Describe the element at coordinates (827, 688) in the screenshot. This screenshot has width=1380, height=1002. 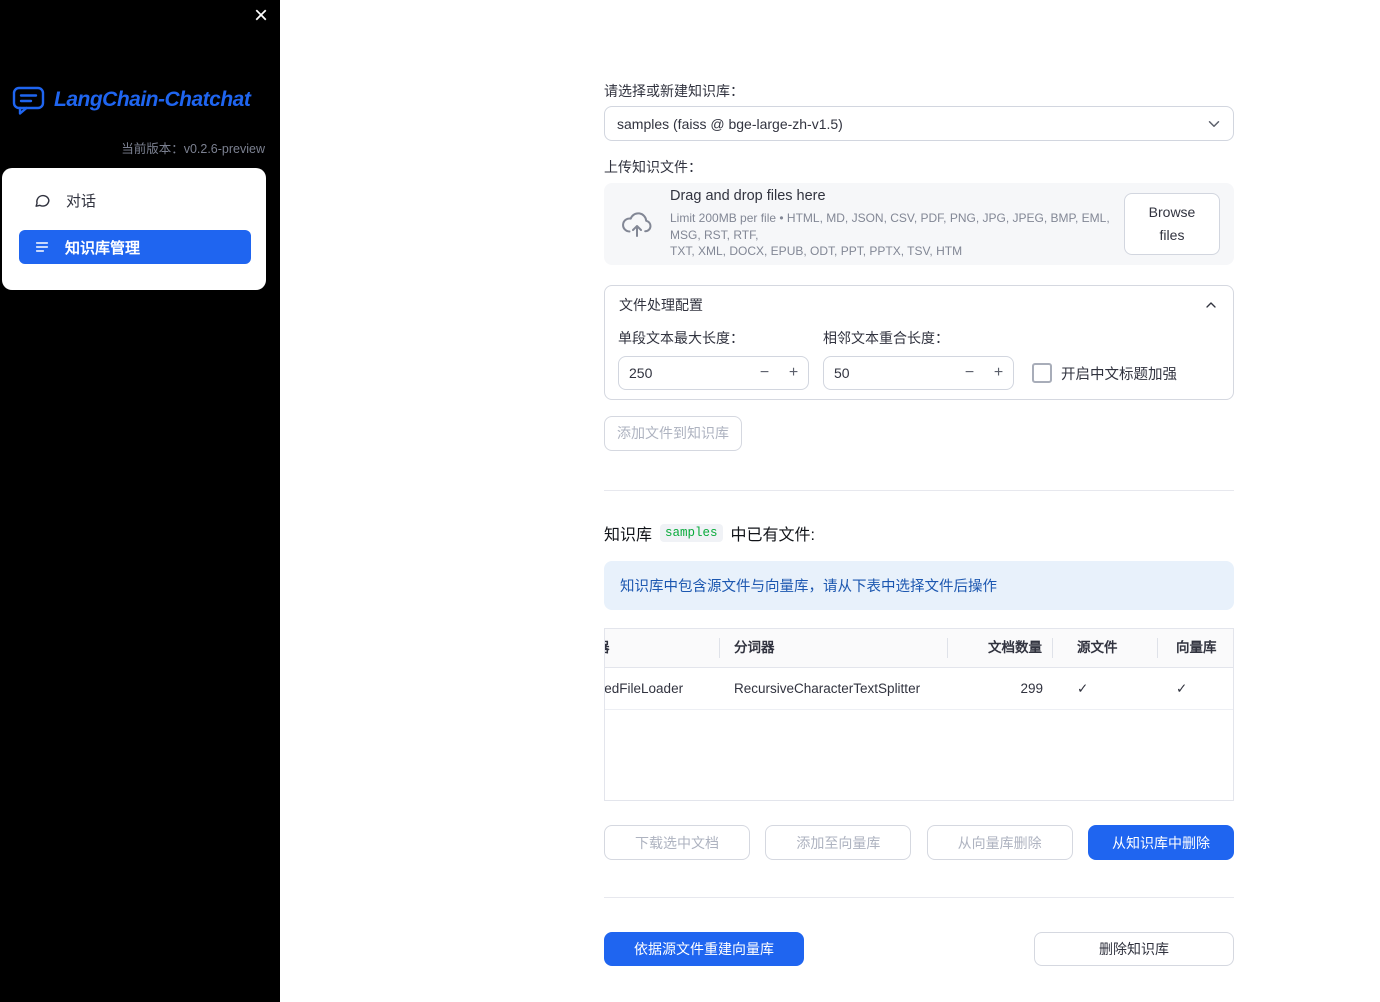
I see `cell-splitter: RecursiveCharacterTextSplitter` at that location.